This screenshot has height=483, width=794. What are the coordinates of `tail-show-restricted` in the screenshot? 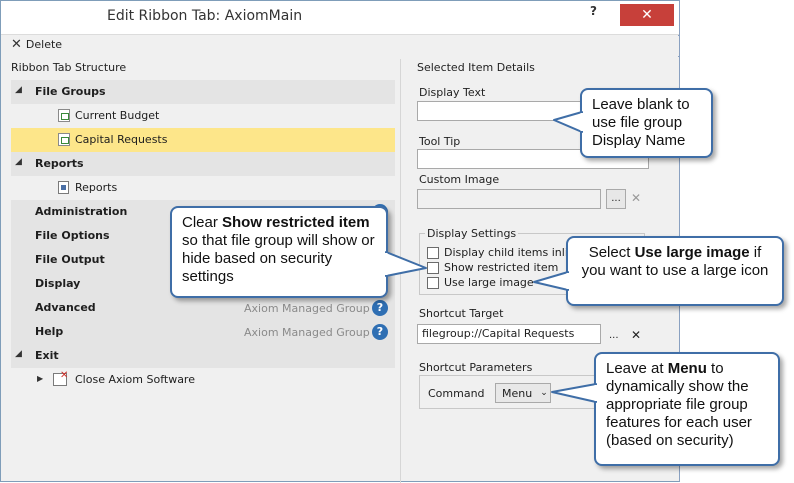 It's located at (406, 264).